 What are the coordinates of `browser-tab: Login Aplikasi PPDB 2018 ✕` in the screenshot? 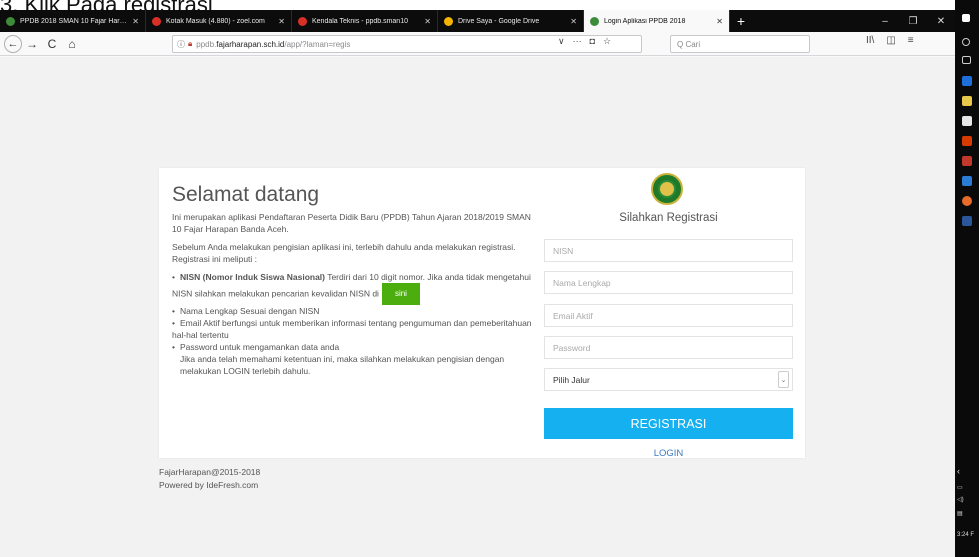 It's located at (657, 21).